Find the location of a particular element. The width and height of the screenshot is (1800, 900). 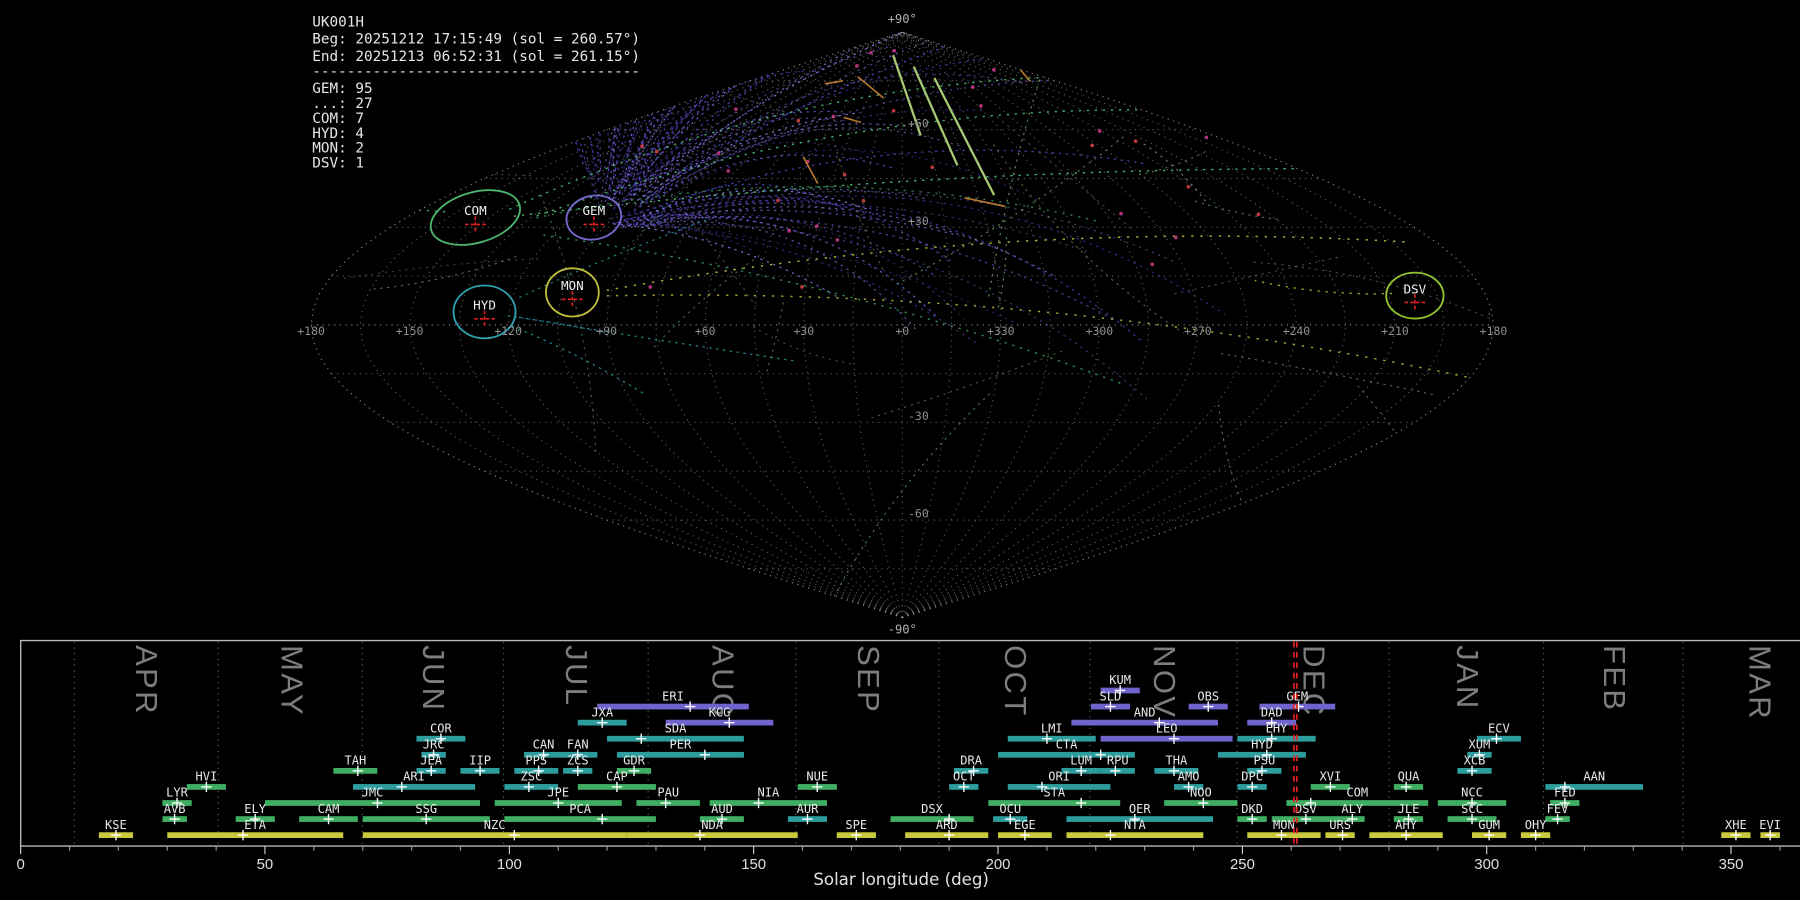

shower-avb: AVB is located at coordinates (174, 813).